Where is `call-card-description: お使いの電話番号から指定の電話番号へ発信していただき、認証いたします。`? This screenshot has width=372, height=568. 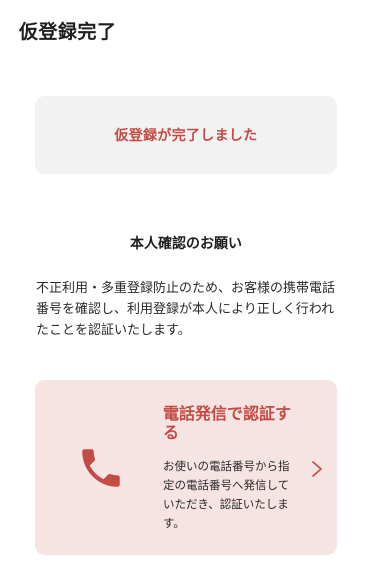
call-card-description: お使いの電話番号から指定の電話番号へ発信していただき、認証いたします。 is located at coordinates (226, 494).